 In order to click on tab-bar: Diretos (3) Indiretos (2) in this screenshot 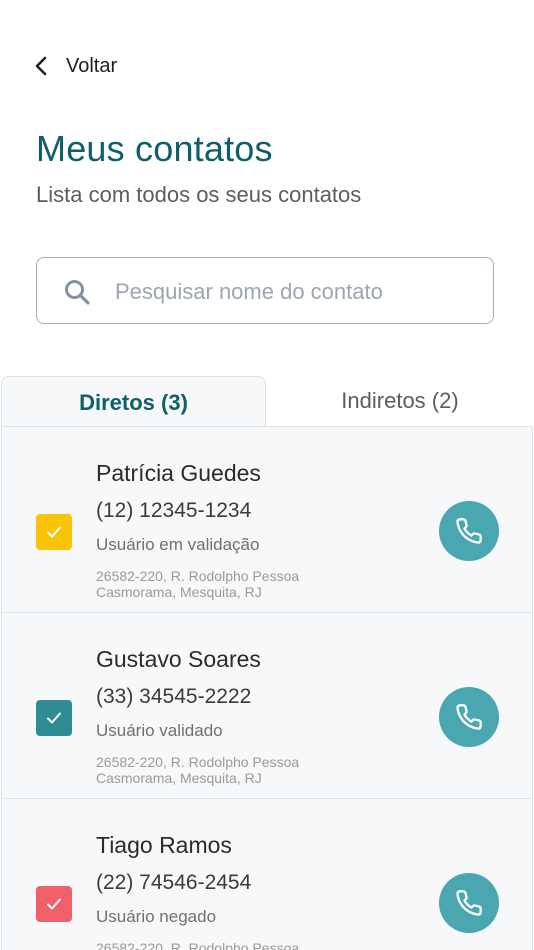, I will do `click(267, 402)`.